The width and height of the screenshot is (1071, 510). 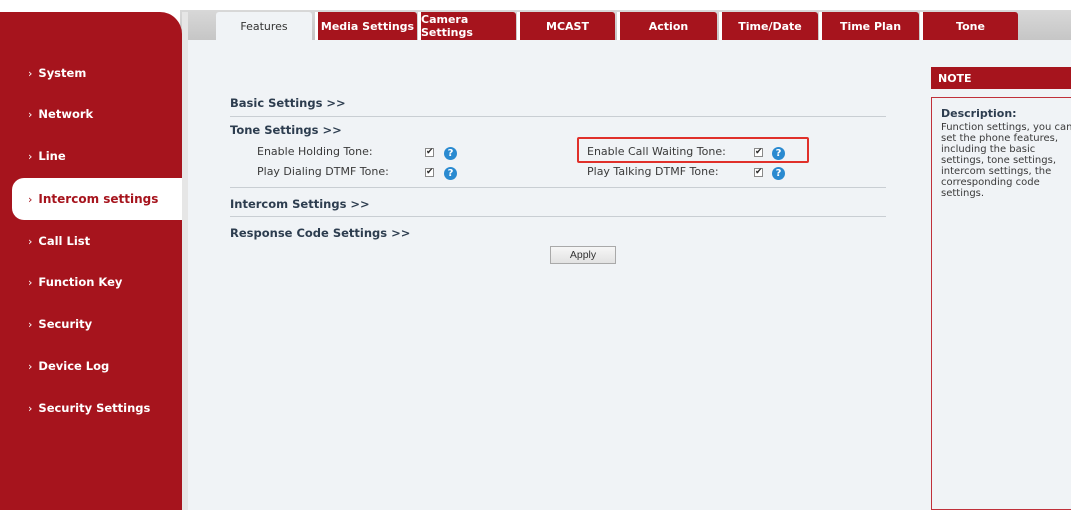 I want to click on section-tone-settings: Tone Settings >>, so click(x=286, y=130).